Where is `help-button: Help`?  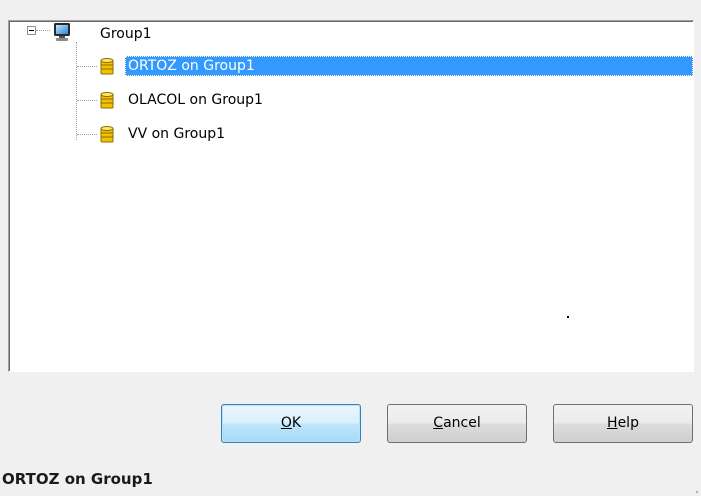 help-button: Help is located at coordinates (623, 423).